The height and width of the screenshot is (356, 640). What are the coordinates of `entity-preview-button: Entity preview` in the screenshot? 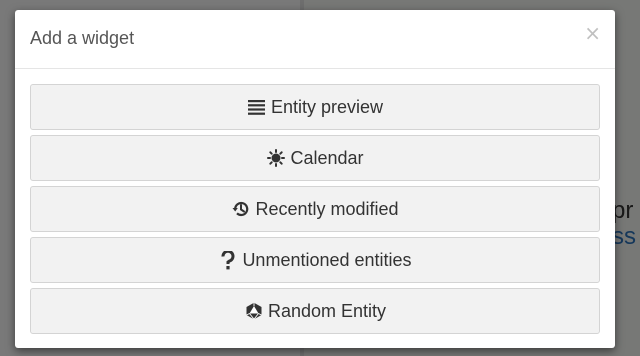 It's located at (315, 107).